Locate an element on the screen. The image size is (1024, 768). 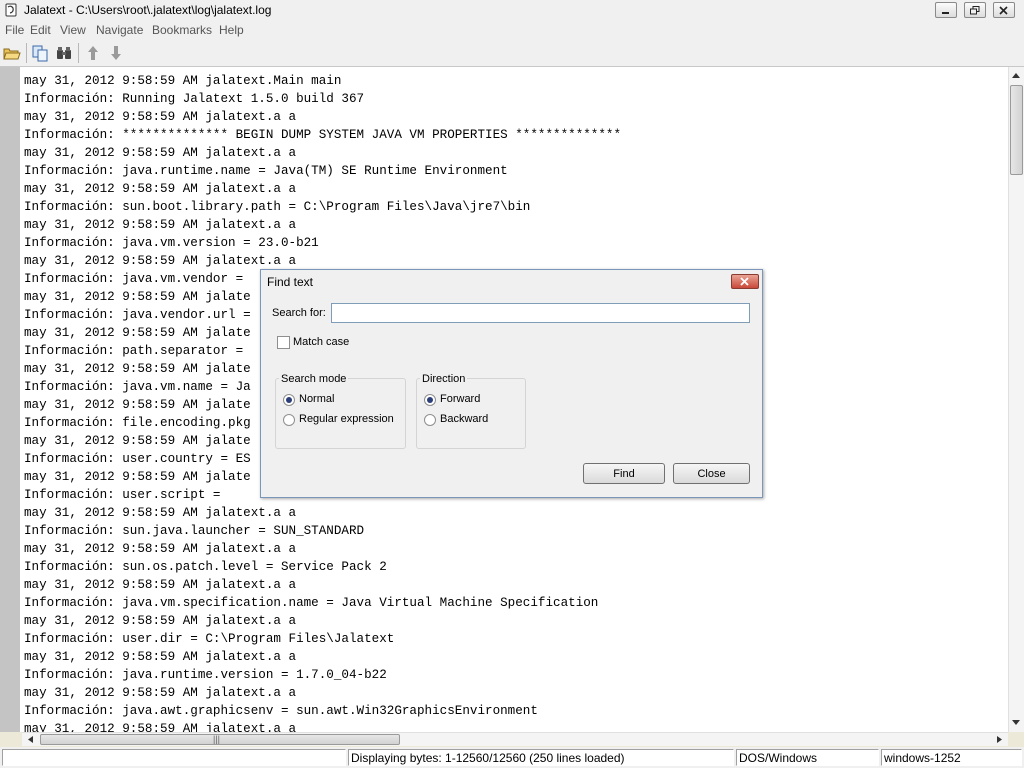
menu-file: File is located at coordinates (14, 30).